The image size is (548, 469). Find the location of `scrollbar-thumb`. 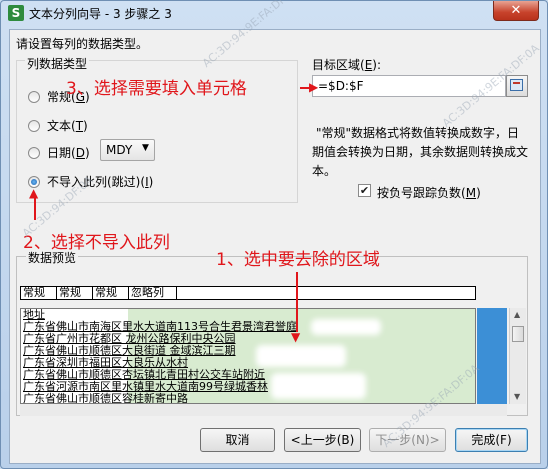

scrollbar-thumb is located at coordinates (518, 334).